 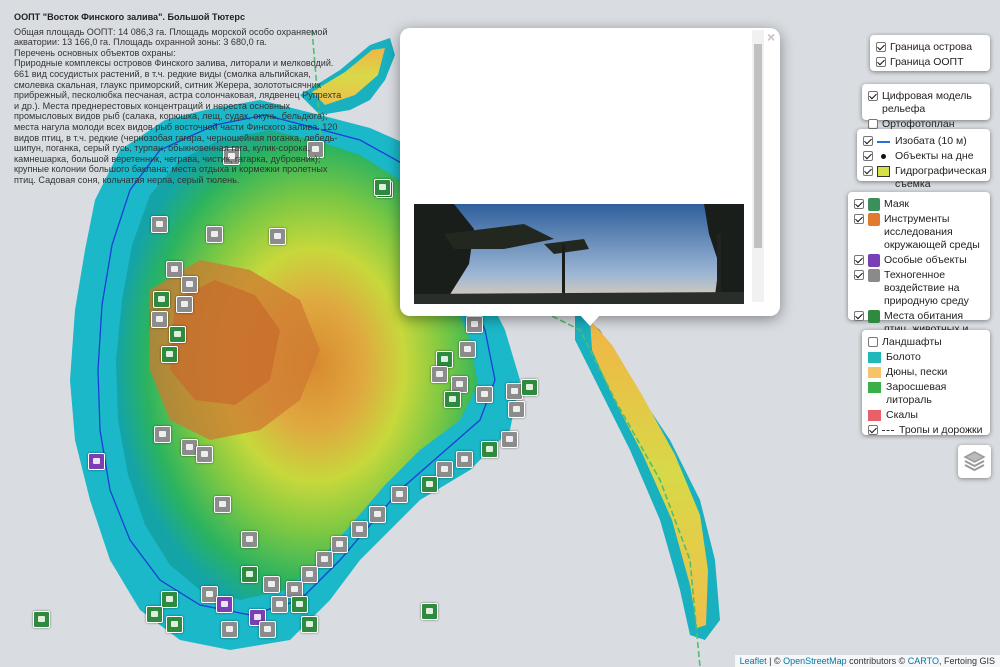 I want to click on panel-borders: Граница острова Граница ООПТ, so click(x=930, y=53).